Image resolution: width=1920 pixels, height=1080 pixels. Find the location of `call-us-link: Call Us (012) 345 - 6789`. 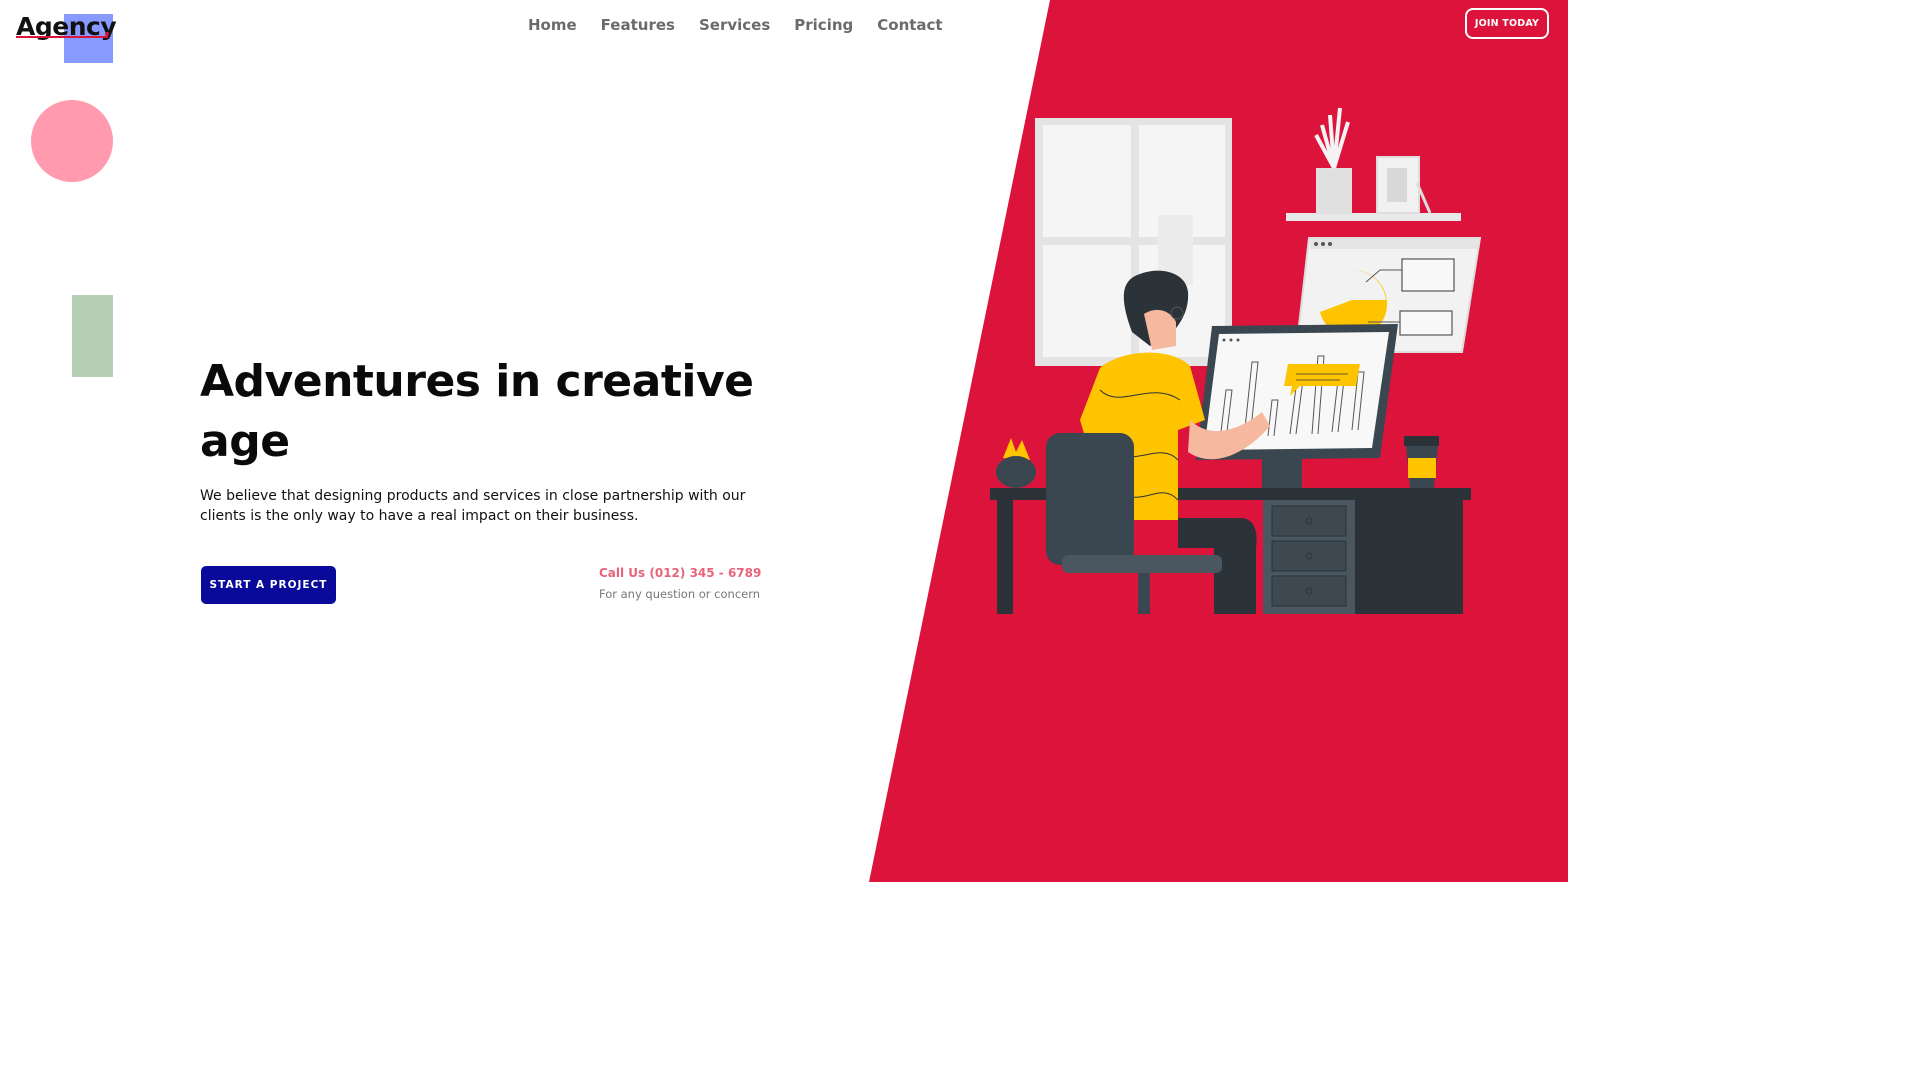

call-us-link: Call Us (012) 345 - 6789 is located at coordinates (680, 573).